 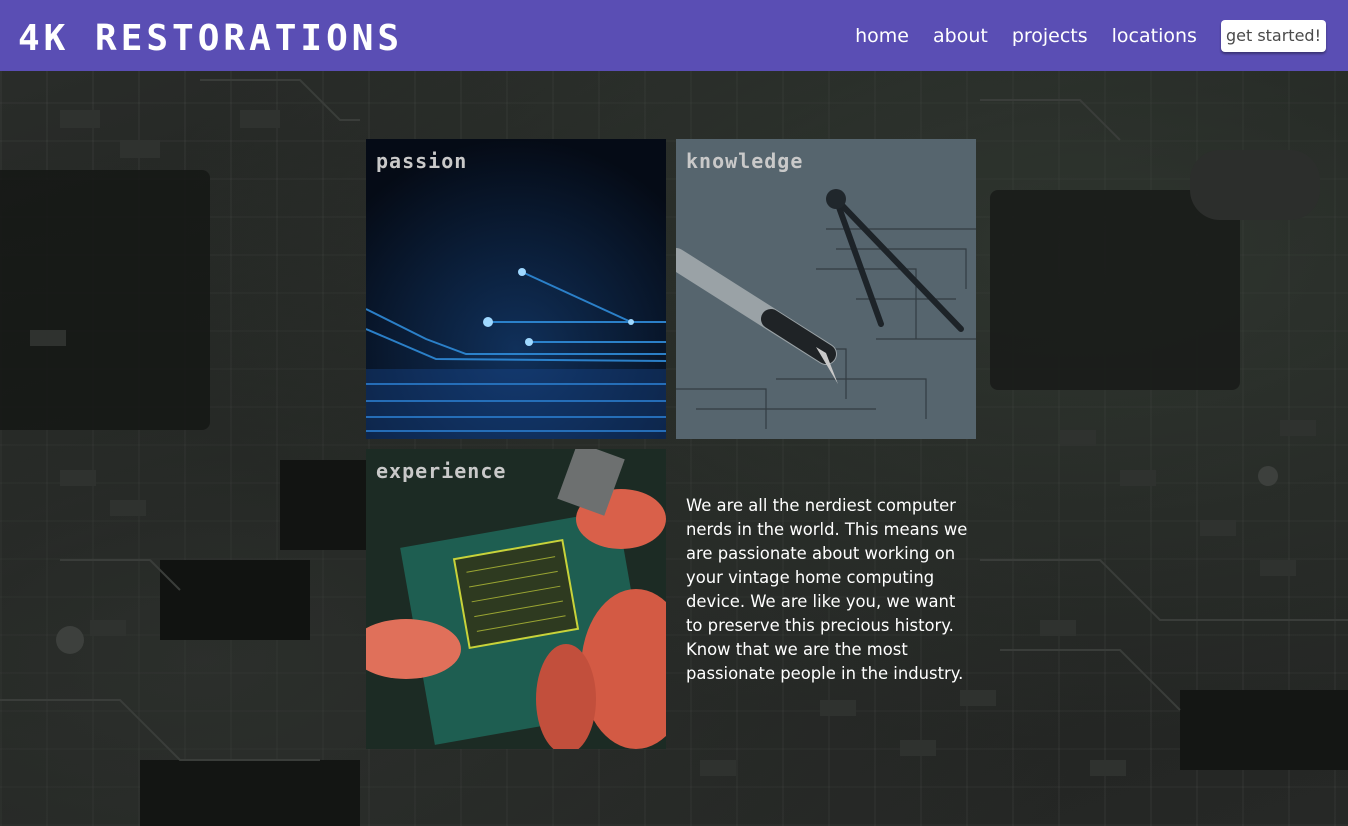 What do you see at coordinates (882, 36) in the screenshot?
I see `nav-link-home: home` at bounding box center [882, 36].